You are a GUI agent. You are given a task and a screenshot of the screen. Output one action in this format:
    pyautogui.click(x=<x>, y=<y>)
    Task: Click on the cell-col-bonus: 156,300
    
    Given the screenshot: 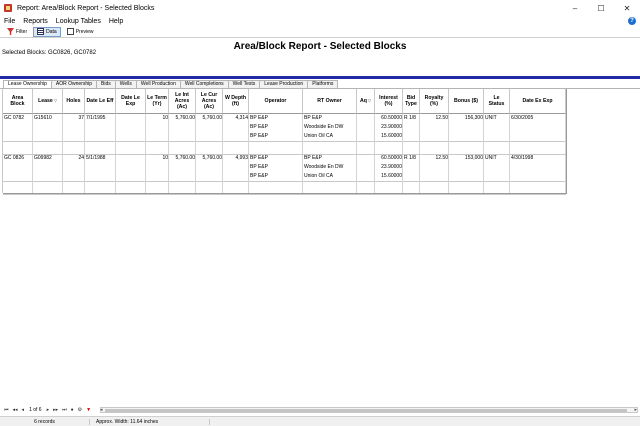 What is the action you would take?
    pyautogui.click(x=473, y=118)
    